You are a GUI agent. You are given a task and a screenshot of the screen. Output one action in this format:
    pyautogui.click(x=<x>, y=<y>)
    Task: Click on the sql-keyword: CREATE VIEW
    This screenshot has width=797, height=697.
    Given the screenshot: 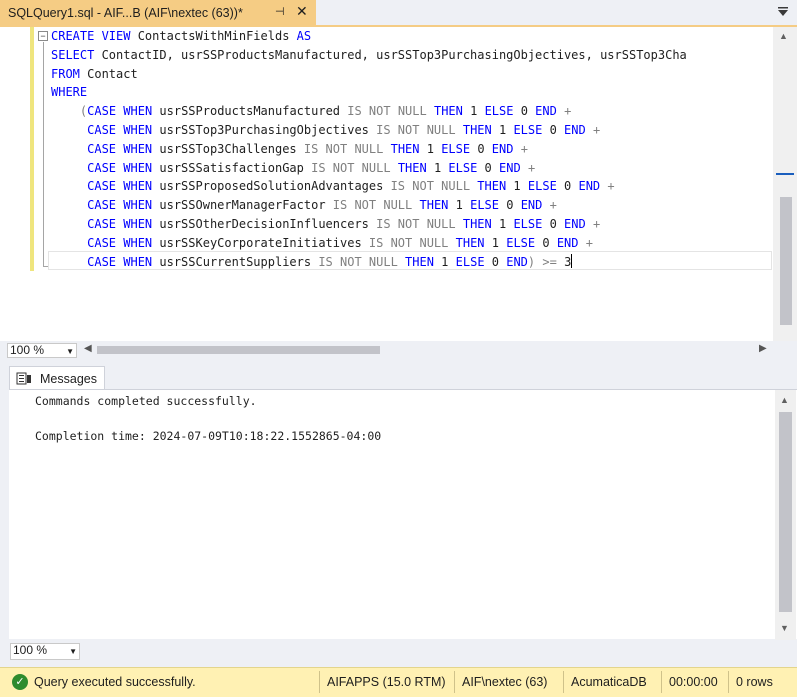 What is the action you would take?
    pyautogui.click(x=91, y=36)
    